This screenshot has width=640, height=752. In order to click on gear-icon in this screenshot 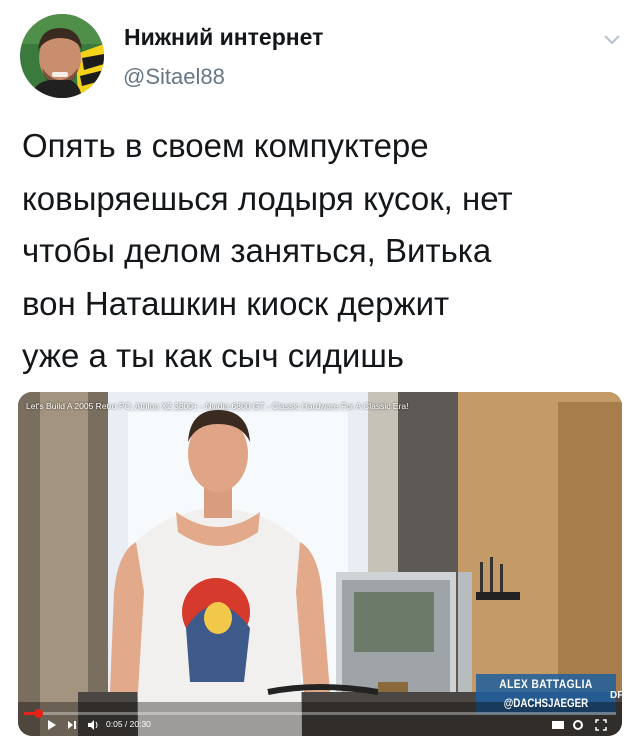, I will do `click(578, 725)`.